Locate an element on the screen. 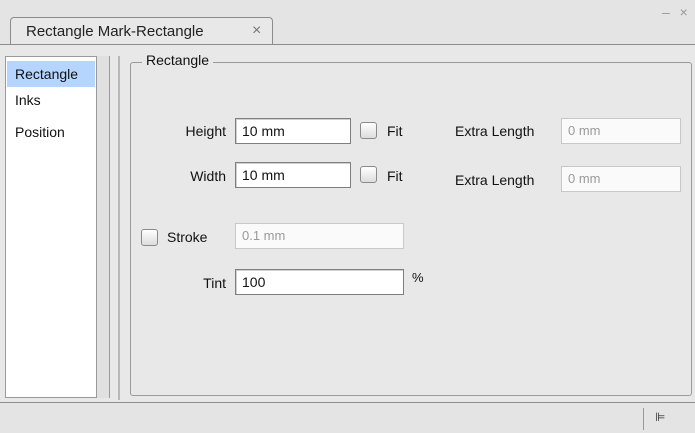  height-label: Height is located at coordinates (205, 131).